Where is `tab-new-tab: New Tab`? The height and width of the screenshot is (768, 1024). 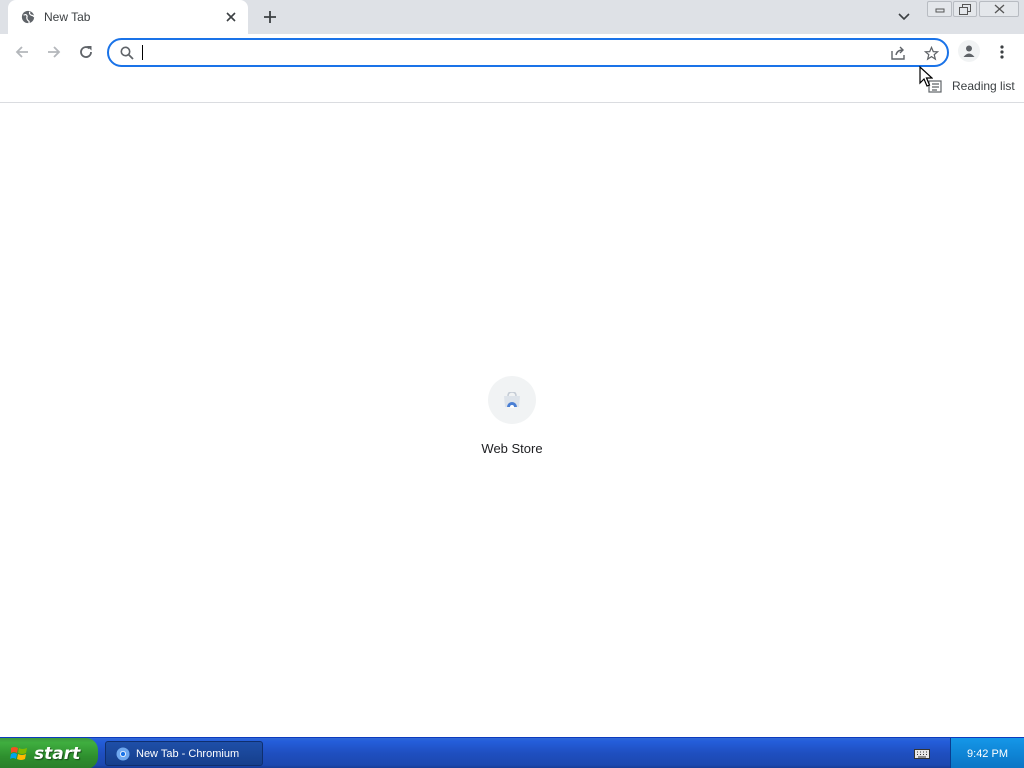 tab-new-tab: New Tab is located at coordinates (128, 17).